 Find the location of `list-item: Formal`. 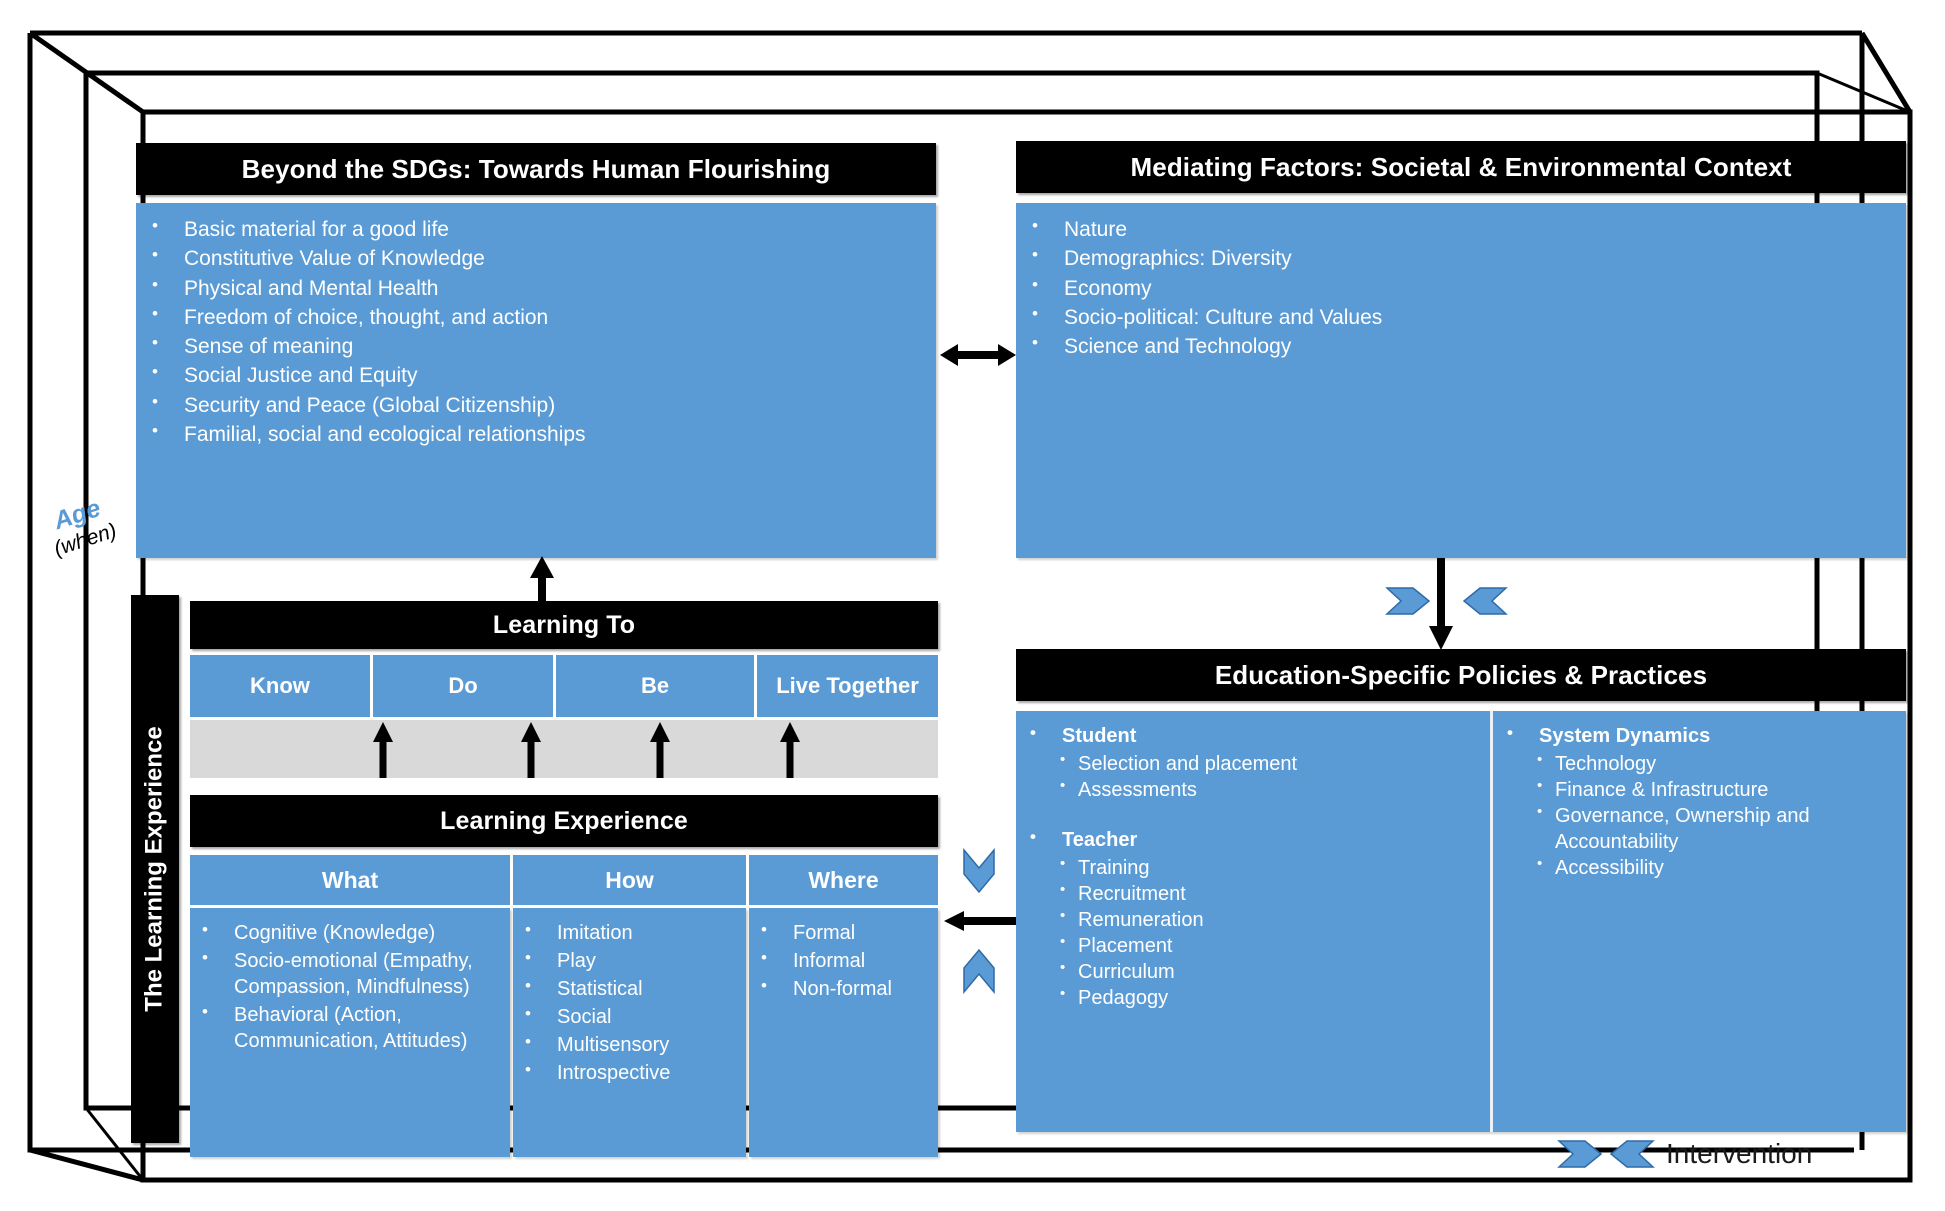

list-item: Formal is located at coordinates (841, 932).